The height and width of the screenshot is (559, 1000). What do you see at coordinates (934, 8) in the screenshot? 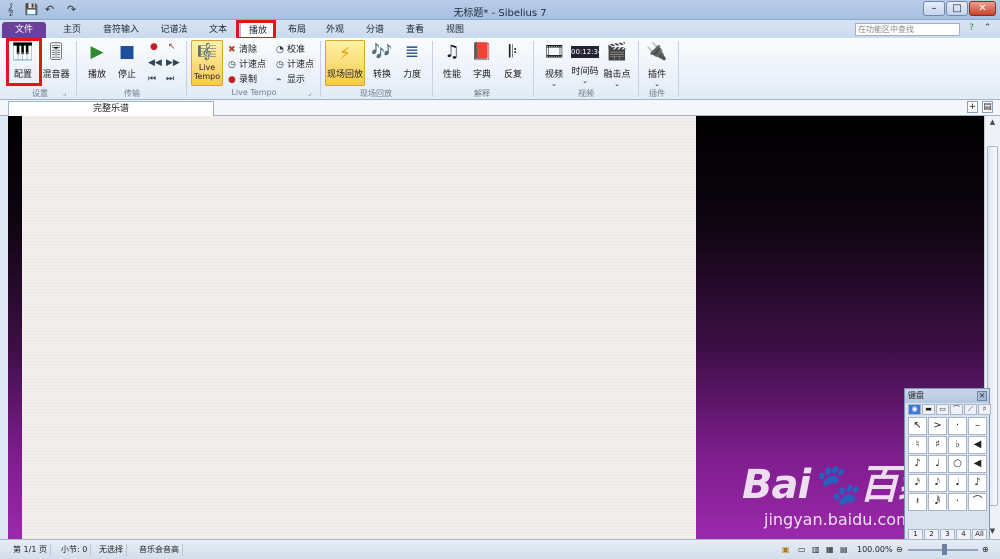
I see `minimize-button: –` at bounding box center [934, 8].